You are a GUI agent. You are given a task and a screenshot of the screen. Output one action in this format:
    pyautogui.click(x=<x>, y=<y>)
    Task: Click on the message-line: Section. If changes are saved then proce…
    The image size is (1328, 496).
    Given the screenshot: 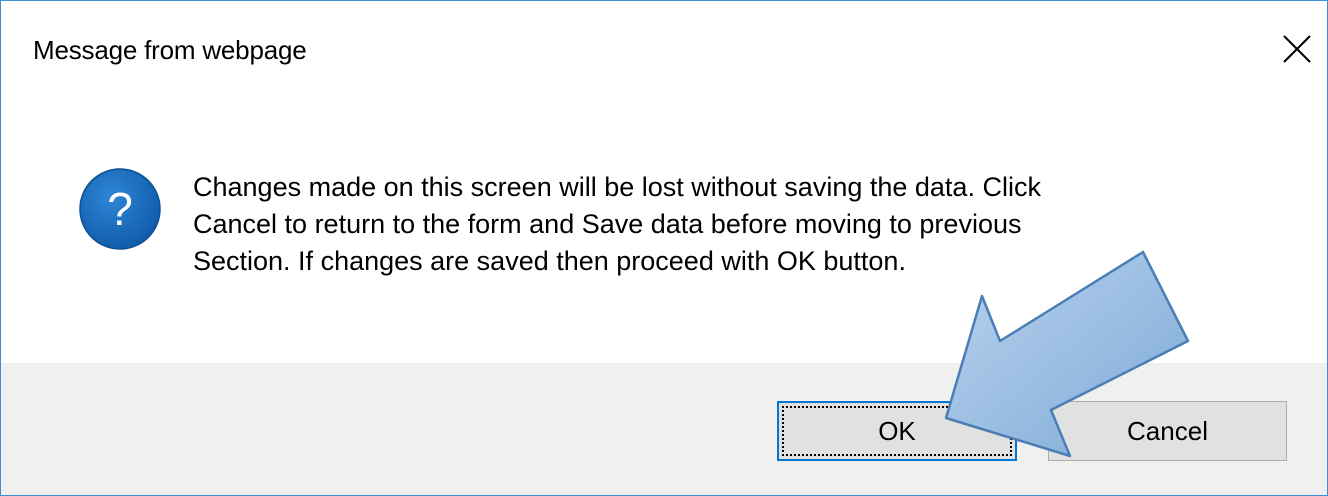 What is the action you would take?
    pyautogui.click(x=549, y=261)
    